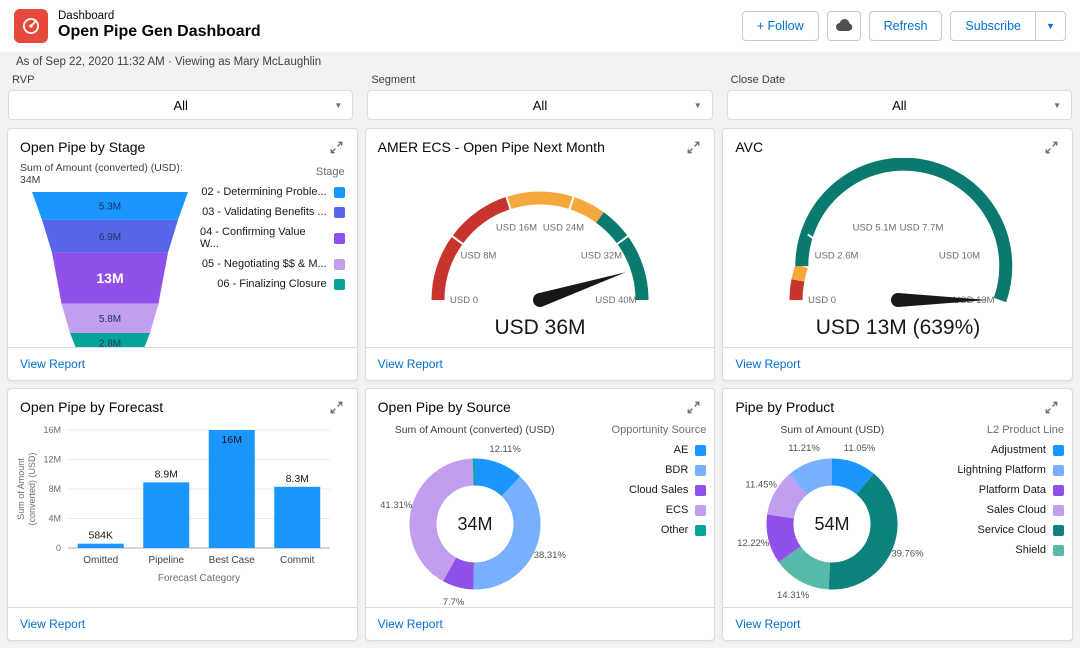 The height and width of the screenshot is (648, 1080). What do you see at coordinates (615, 300) in the screenshot?
I see `gauge-tick-label: USD 40M` at bounding box center [615, 300].